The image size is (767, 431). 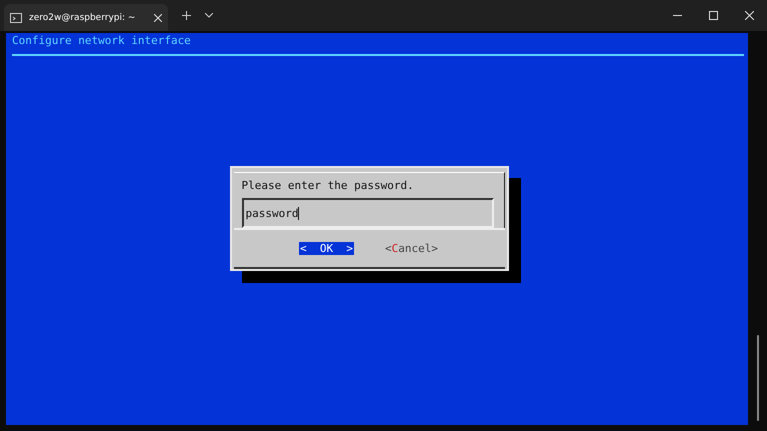 What do you see at coordinates (368, 213) in the screenshot?
I see `password-field: password` at bounding box center [368, 213].